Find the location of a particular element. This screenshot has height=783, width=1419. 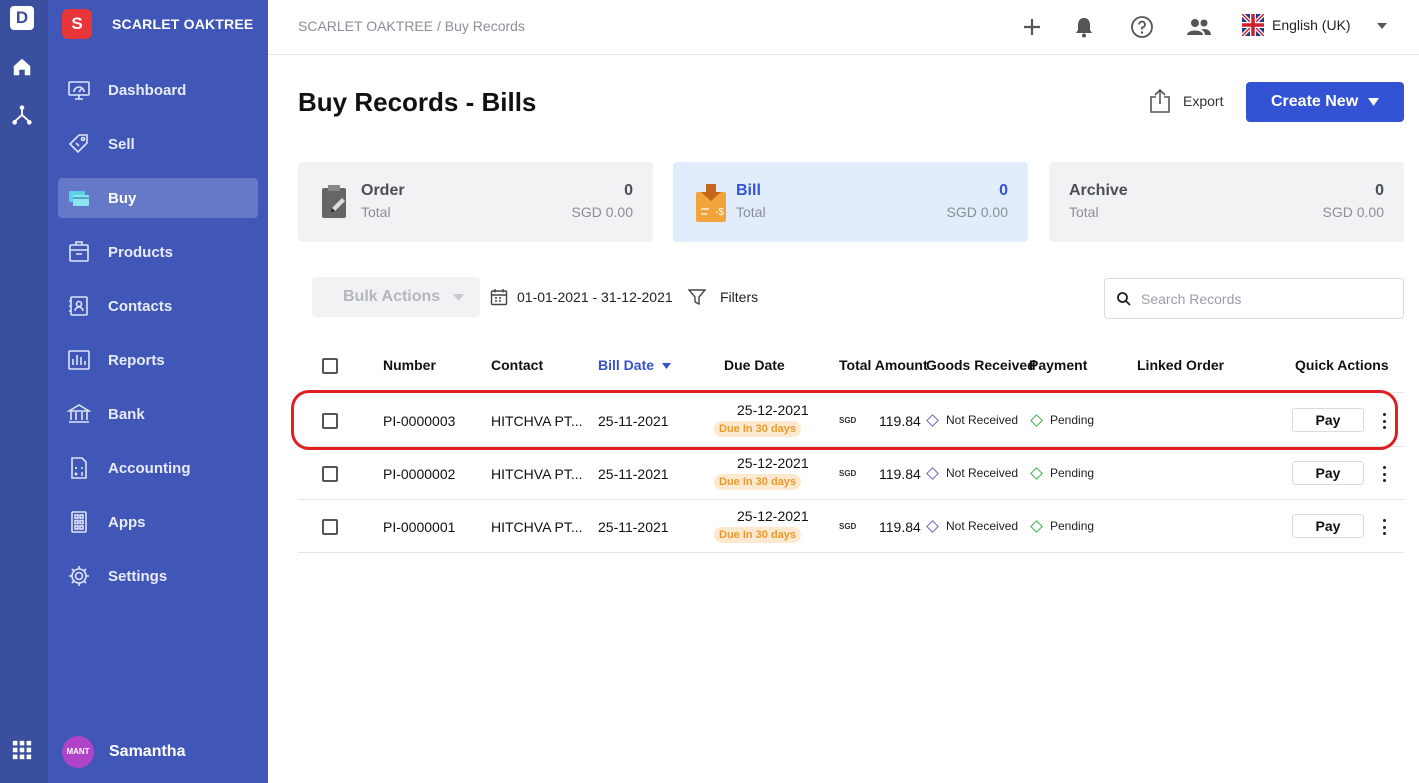

network-icon is located at coordinates (22, 115).